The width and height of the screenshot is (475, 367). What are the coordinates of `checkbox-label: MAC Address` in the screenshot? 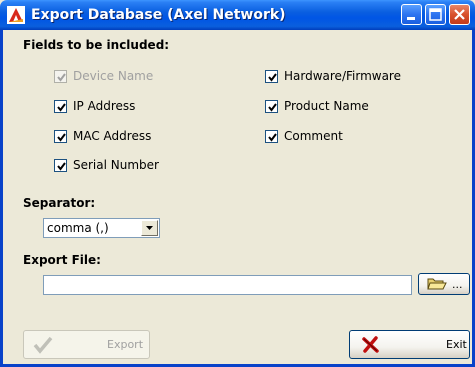 It's located at (112, 136).